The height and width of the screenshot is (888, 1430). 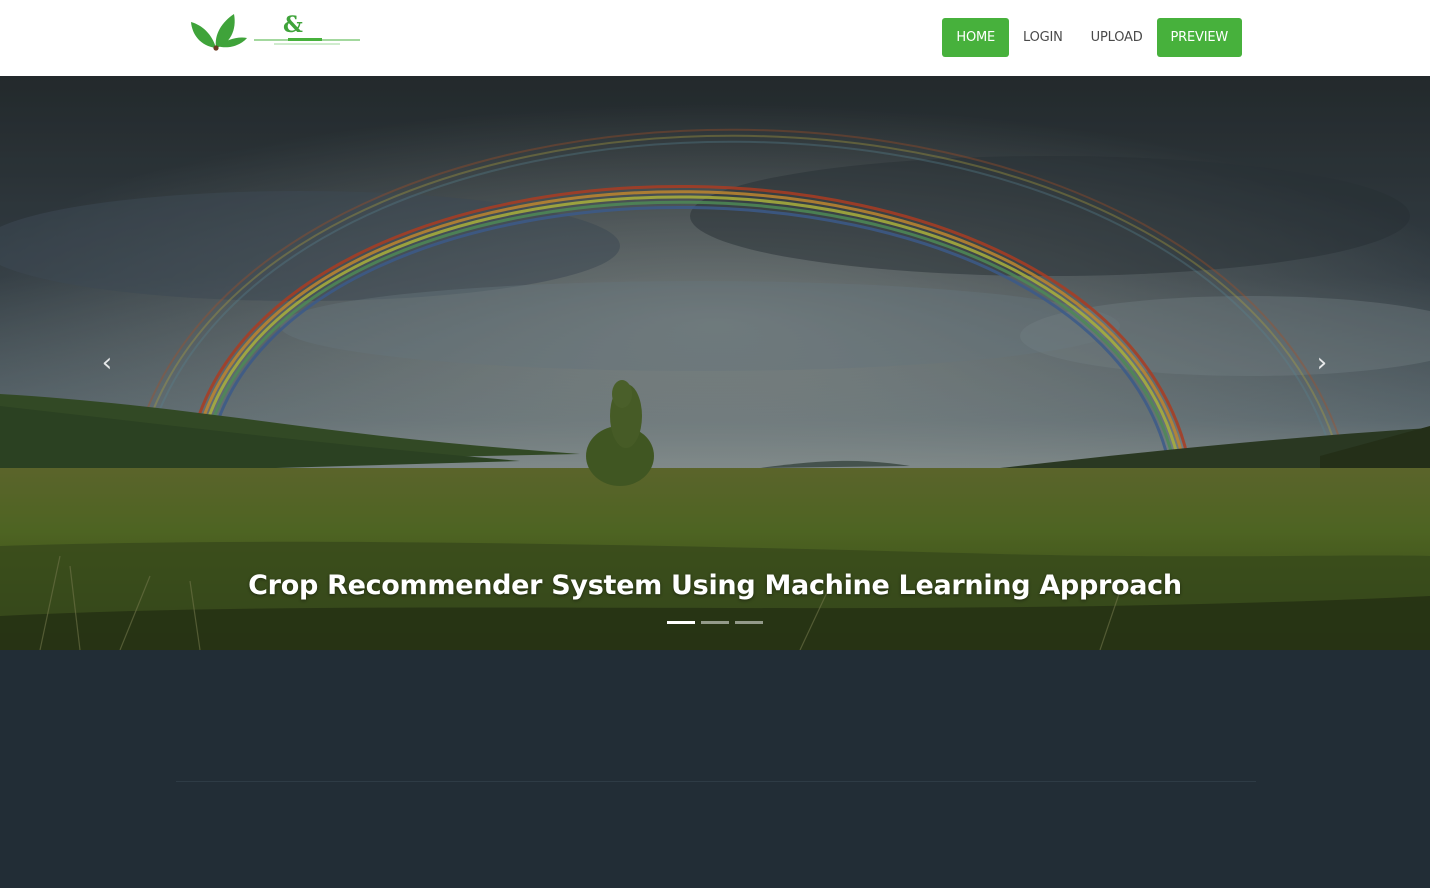 What do you see at coordinates (1199, 37) in the screenshot?
I see `nav-preview-button: PREVIEW` at bounding box center [1199, 37].